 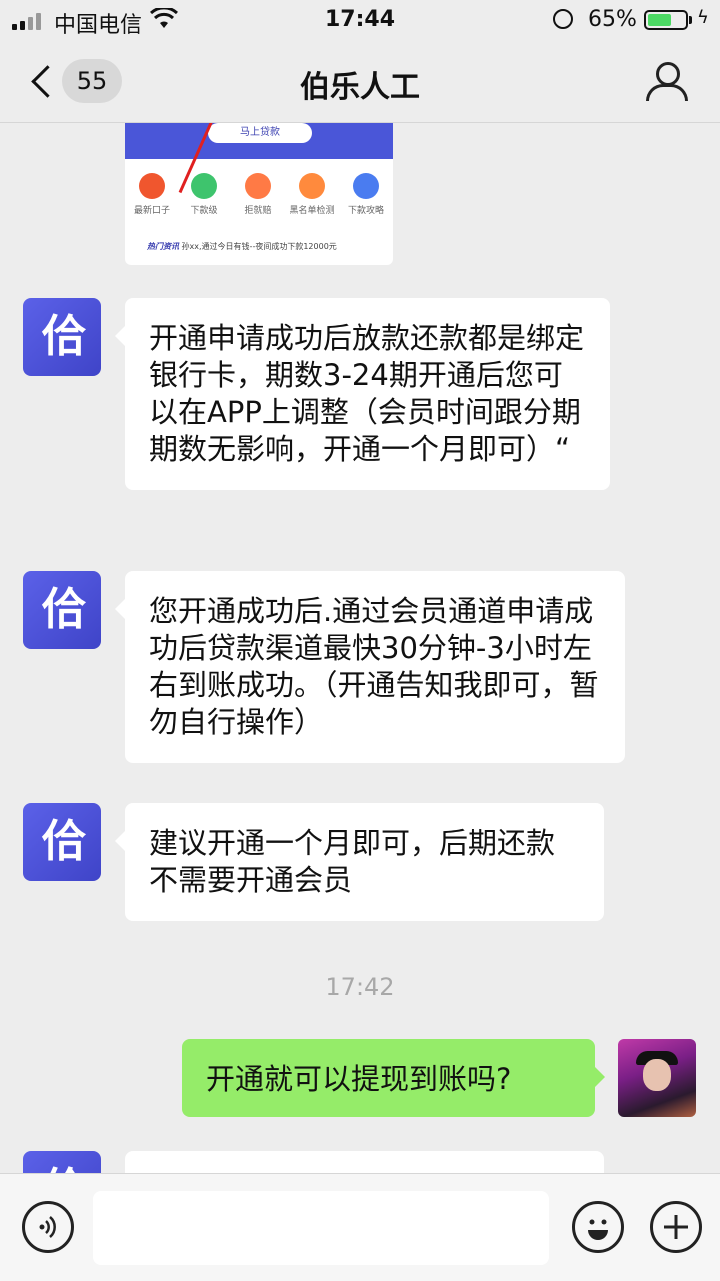 I want to click on emoji-icon, so click(x=598, y=1227).